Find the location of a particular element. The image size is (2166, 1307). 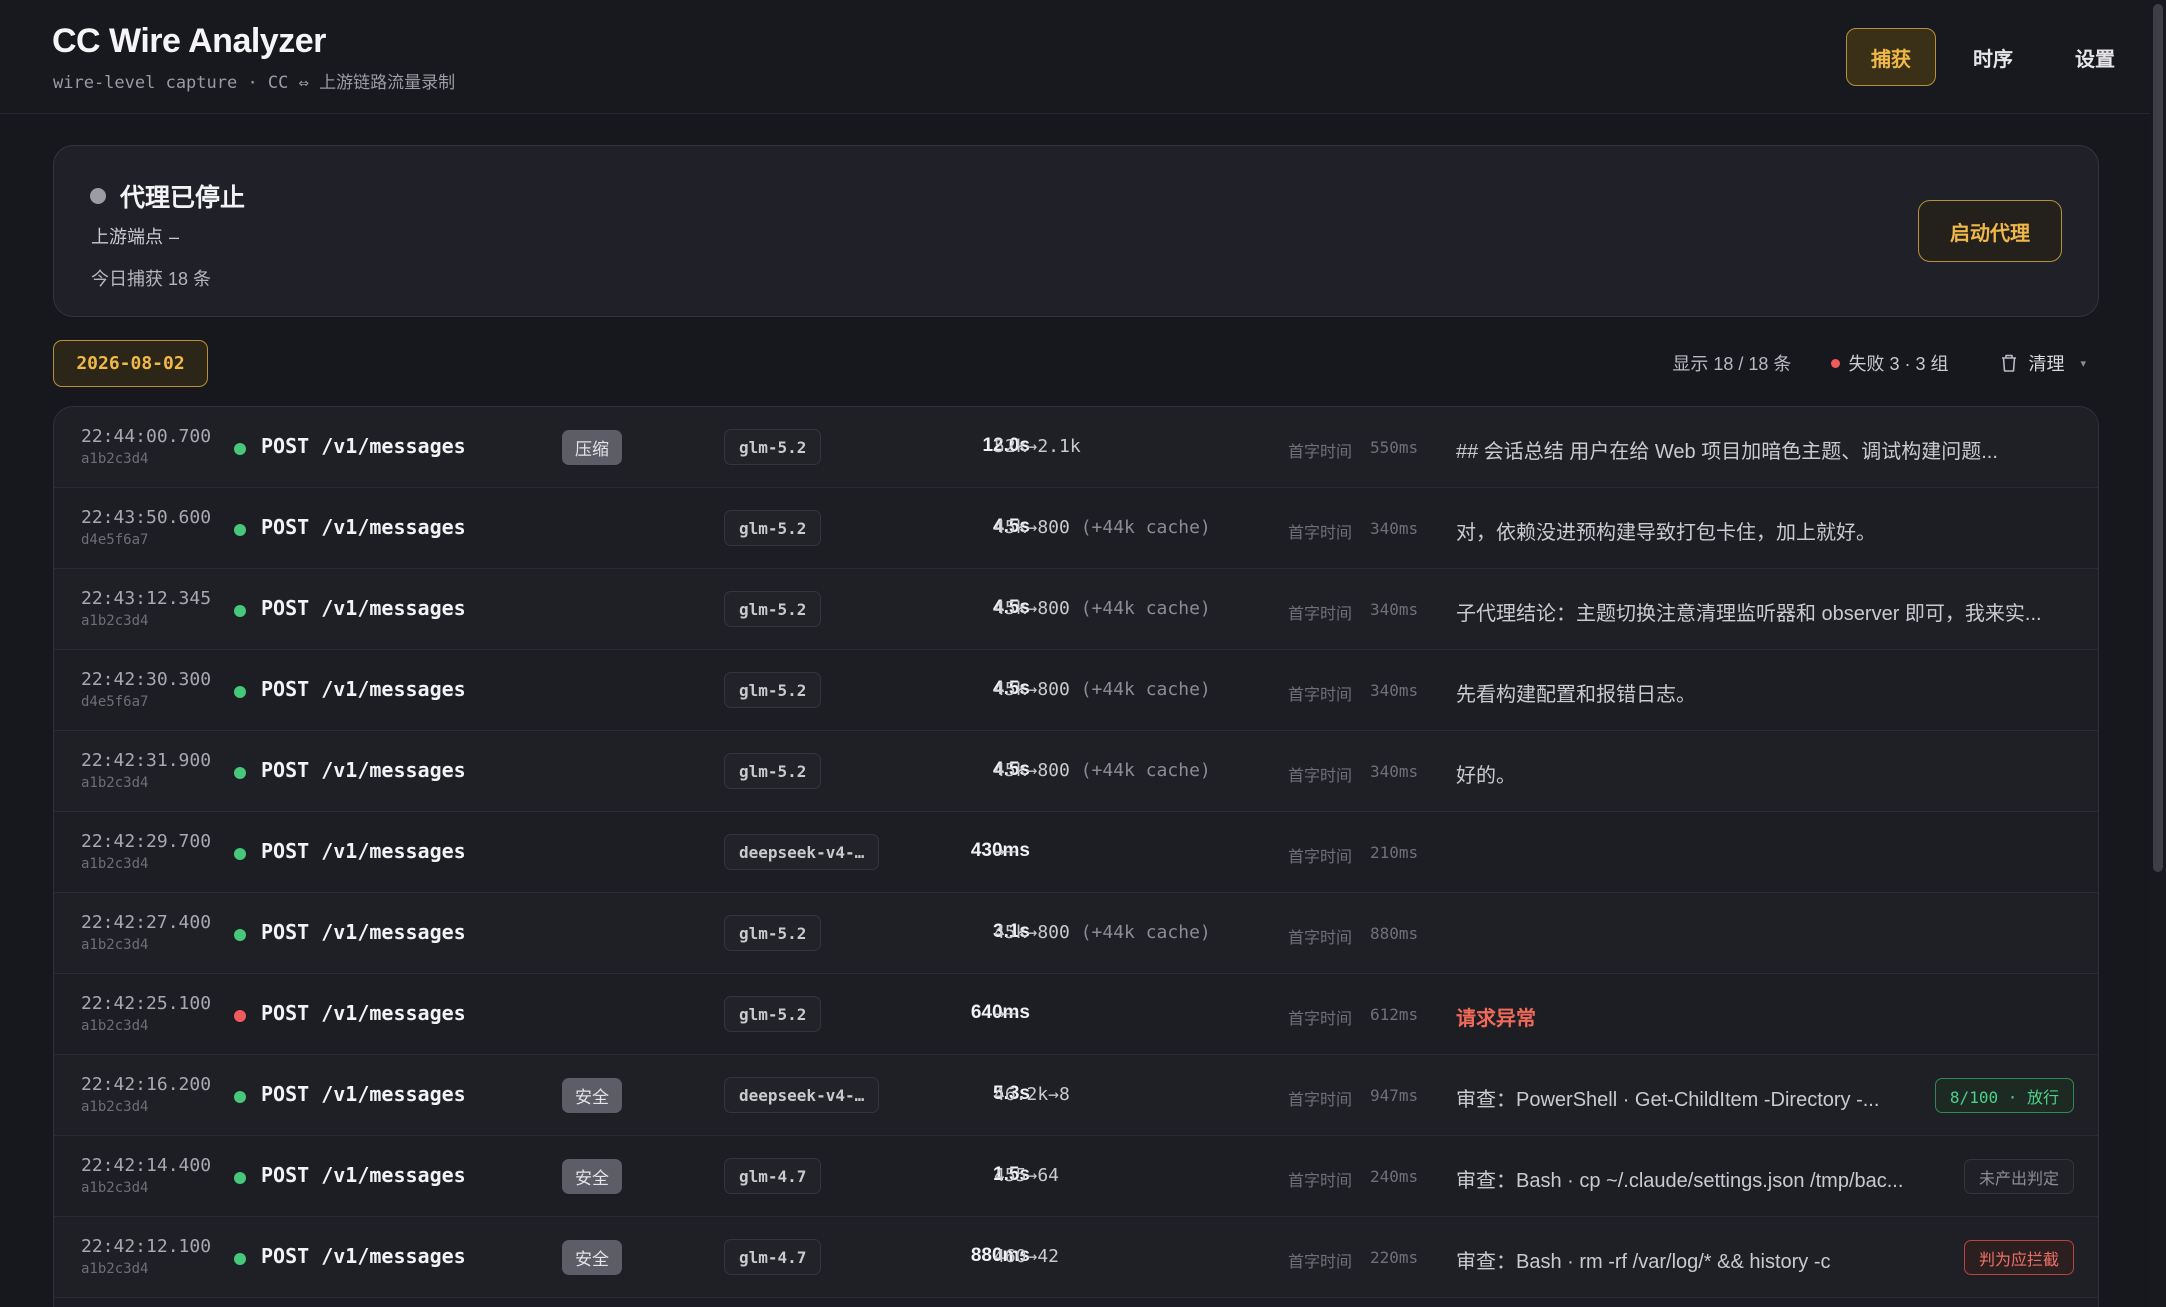

request-tag-badge: 安全 is located at coordinates (592, 1095).